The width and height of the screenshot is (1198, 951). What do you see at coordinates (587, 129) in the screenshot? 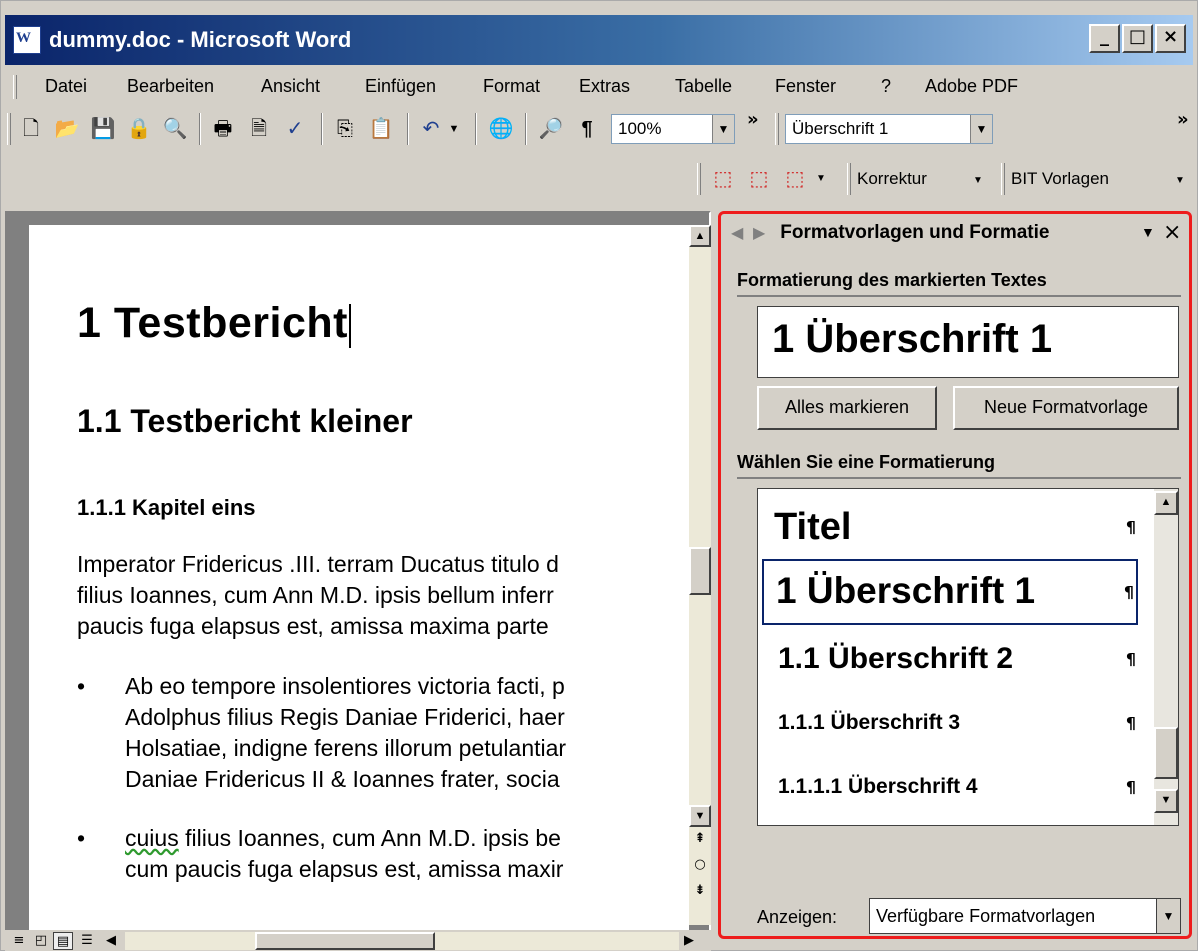
I see `show-formatting-pilcrow-icon: ¶` at bounding box center [587, 129].